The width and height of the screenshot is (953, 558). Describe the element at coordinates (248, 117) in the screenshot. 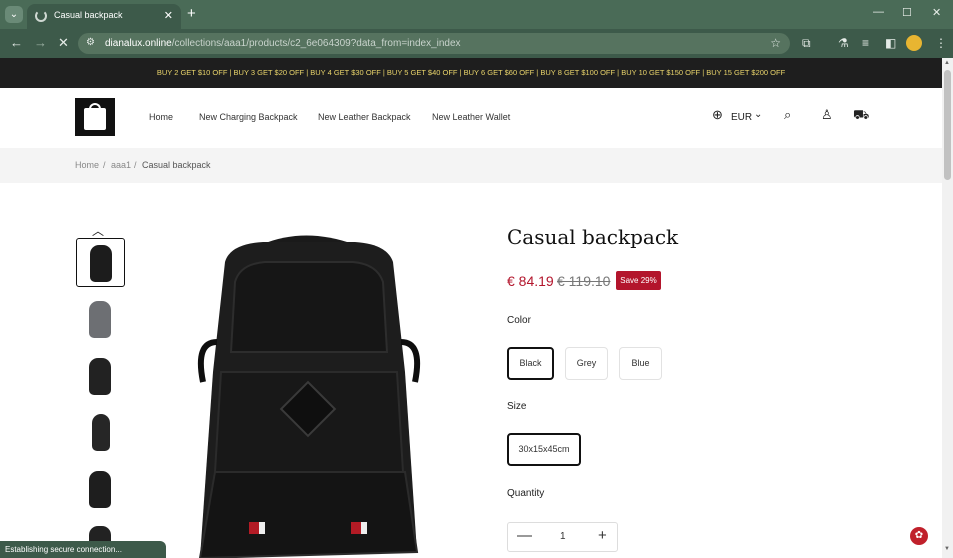

I see `nav-new-charging-backpack: New Charging Backpack` at that location.